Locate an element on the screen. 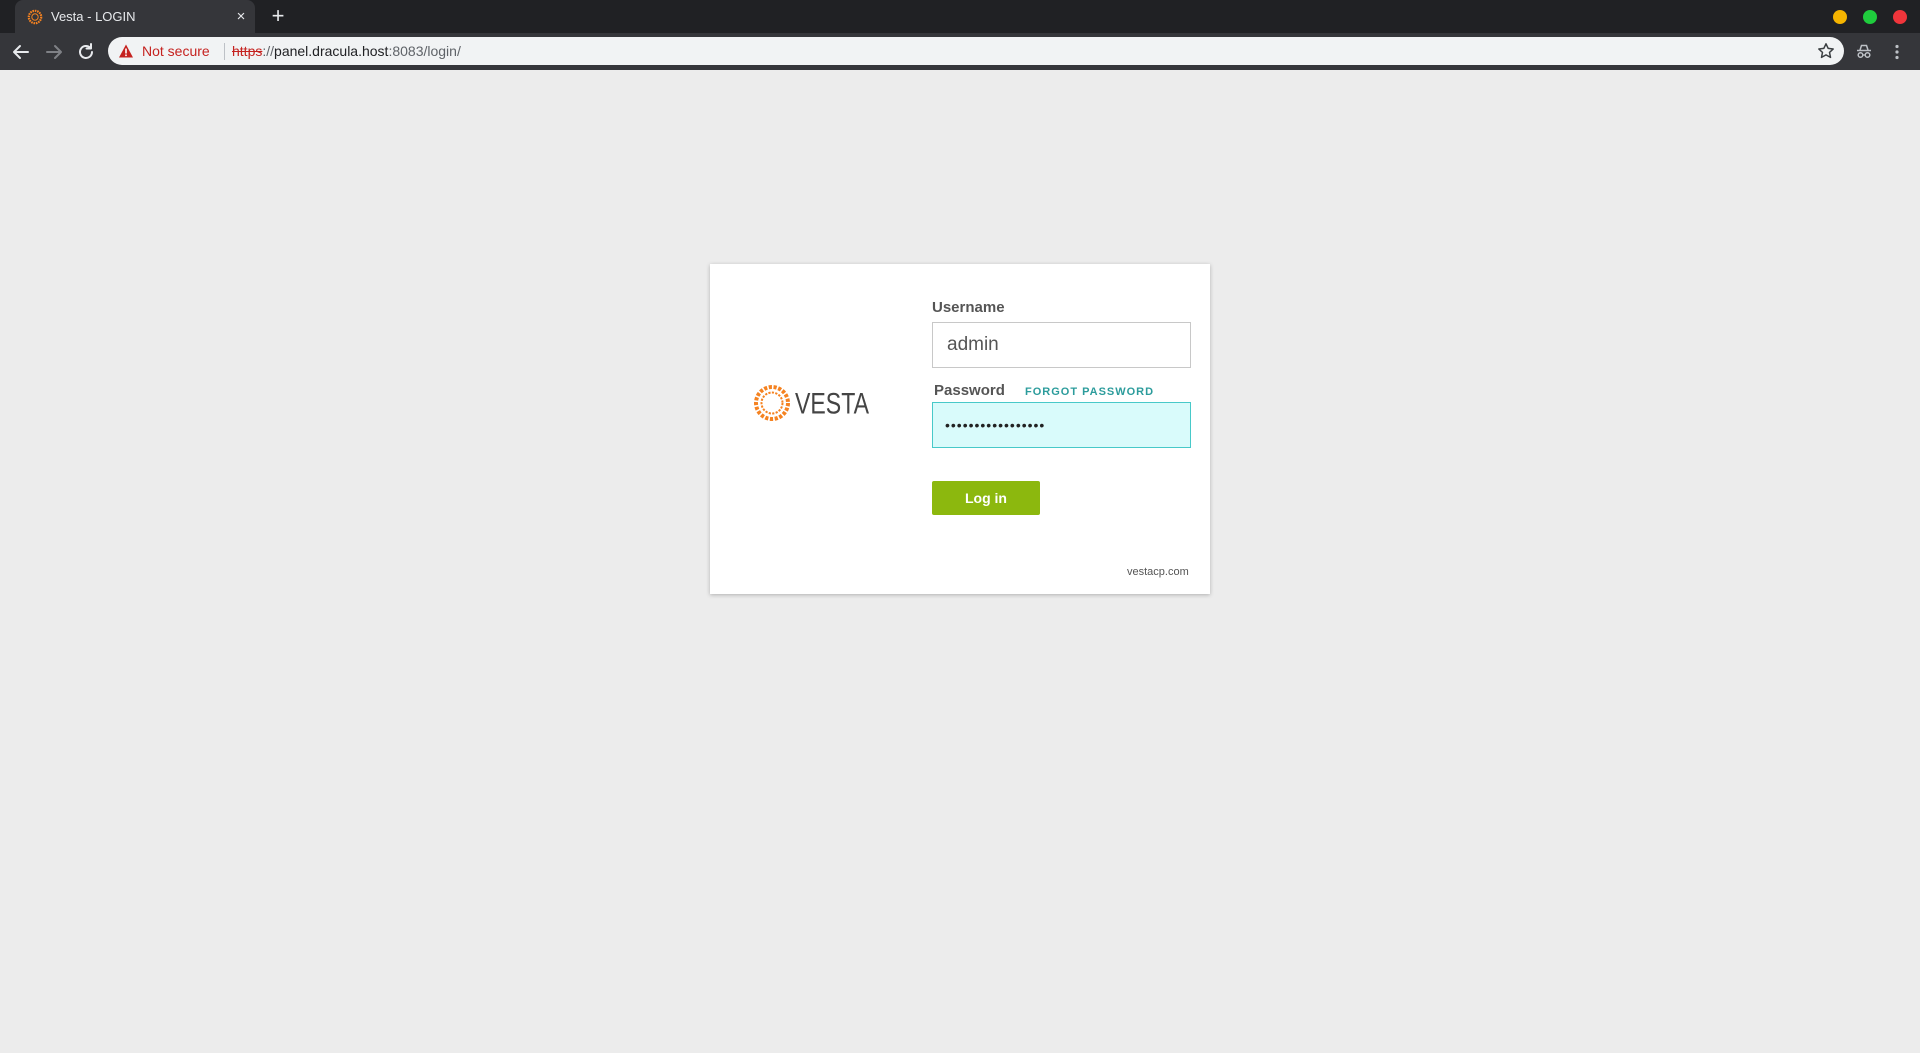 This screenshot has height=1053, width=1920. browser-tab-strip: Vesta - LOGIN × + is located at coordinates (960, 16).